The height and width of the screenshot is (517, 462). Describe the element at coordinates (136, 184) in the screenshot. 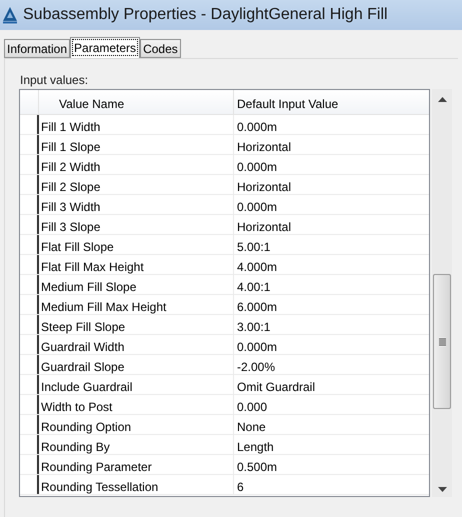

I see `table-cell: Fill 2 Slope` at that location.